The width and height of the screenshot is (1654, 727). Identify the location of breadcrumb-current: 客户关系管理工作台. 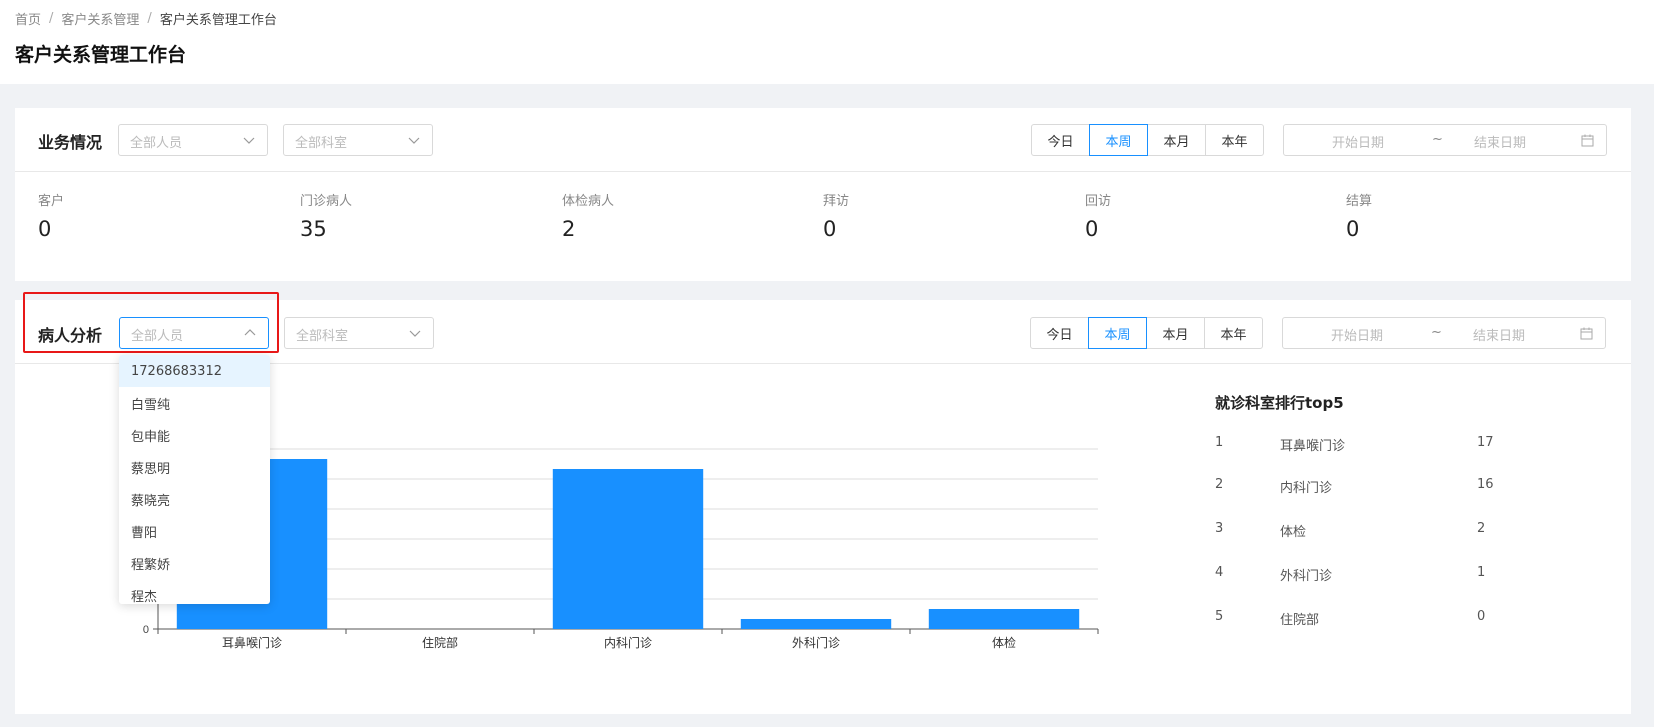
(218, 20).